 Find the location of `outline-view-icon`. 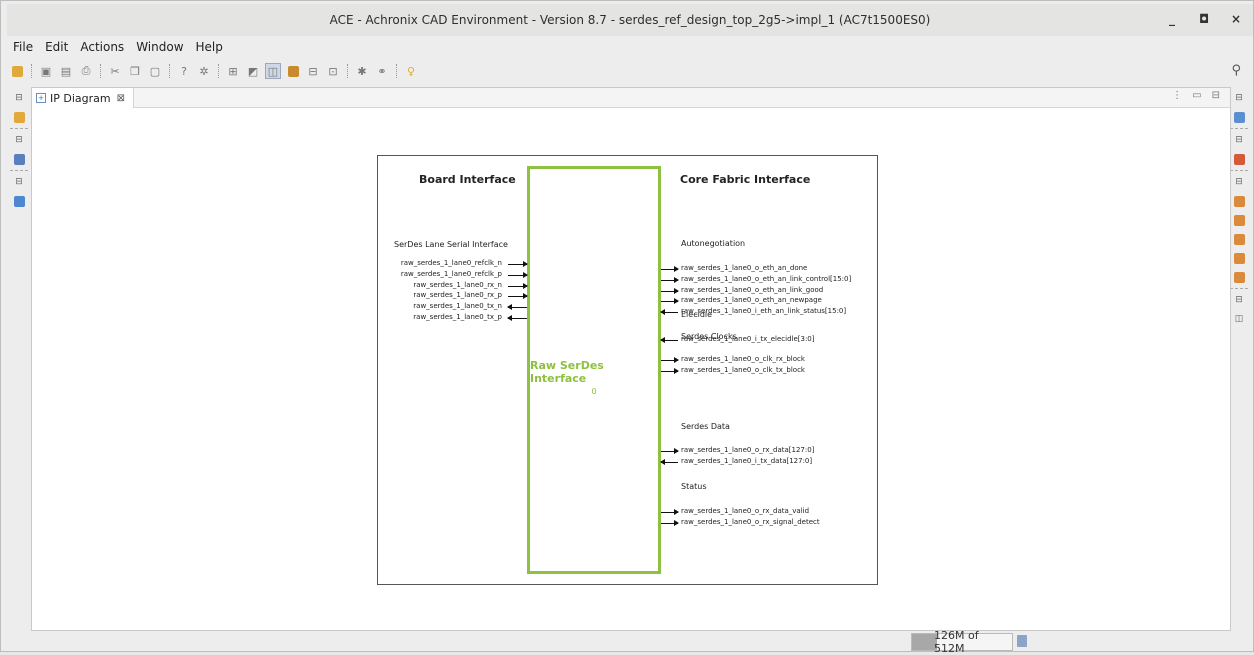

outline-view-icon is located at coordinates (1239, 117).